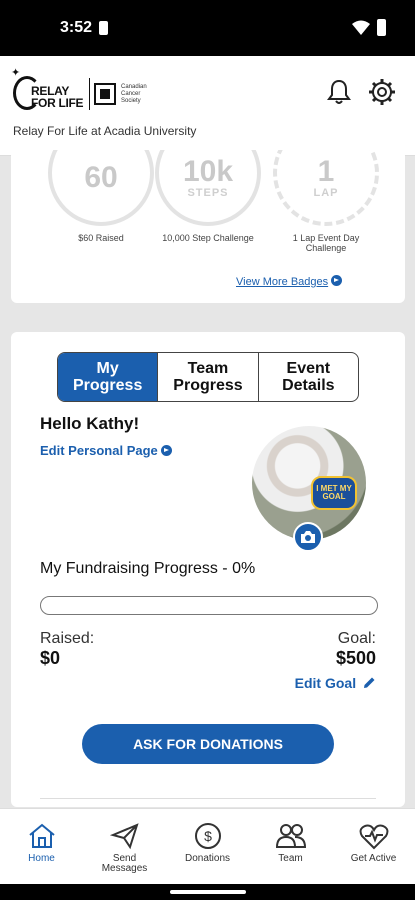  Describe the element at coordinates (373, 858) in the screenshot. I see `nav-label: Get Active` at that location.